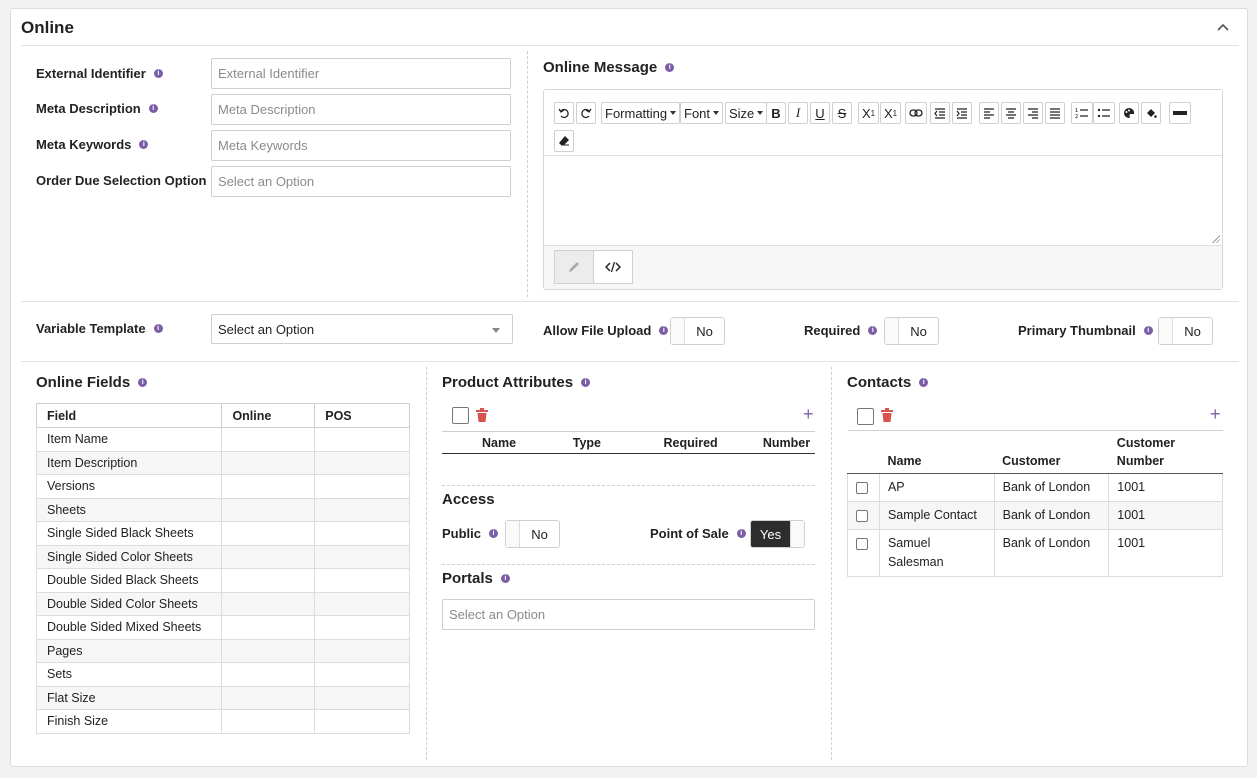 Image resolution: width=1257 pixels, height=778 pixels. What do you see at coordinates (628, 614) in the screenshot?
I see `portals-select: Select an Option` at bounding box center [628, 614].